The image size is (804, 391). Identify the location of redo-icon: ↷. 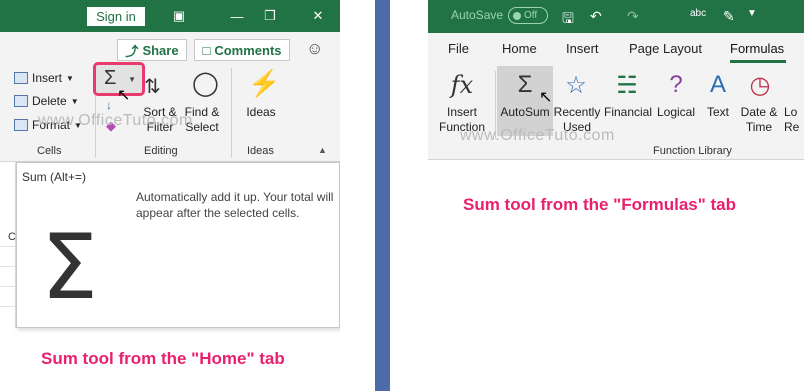
(633, 16).